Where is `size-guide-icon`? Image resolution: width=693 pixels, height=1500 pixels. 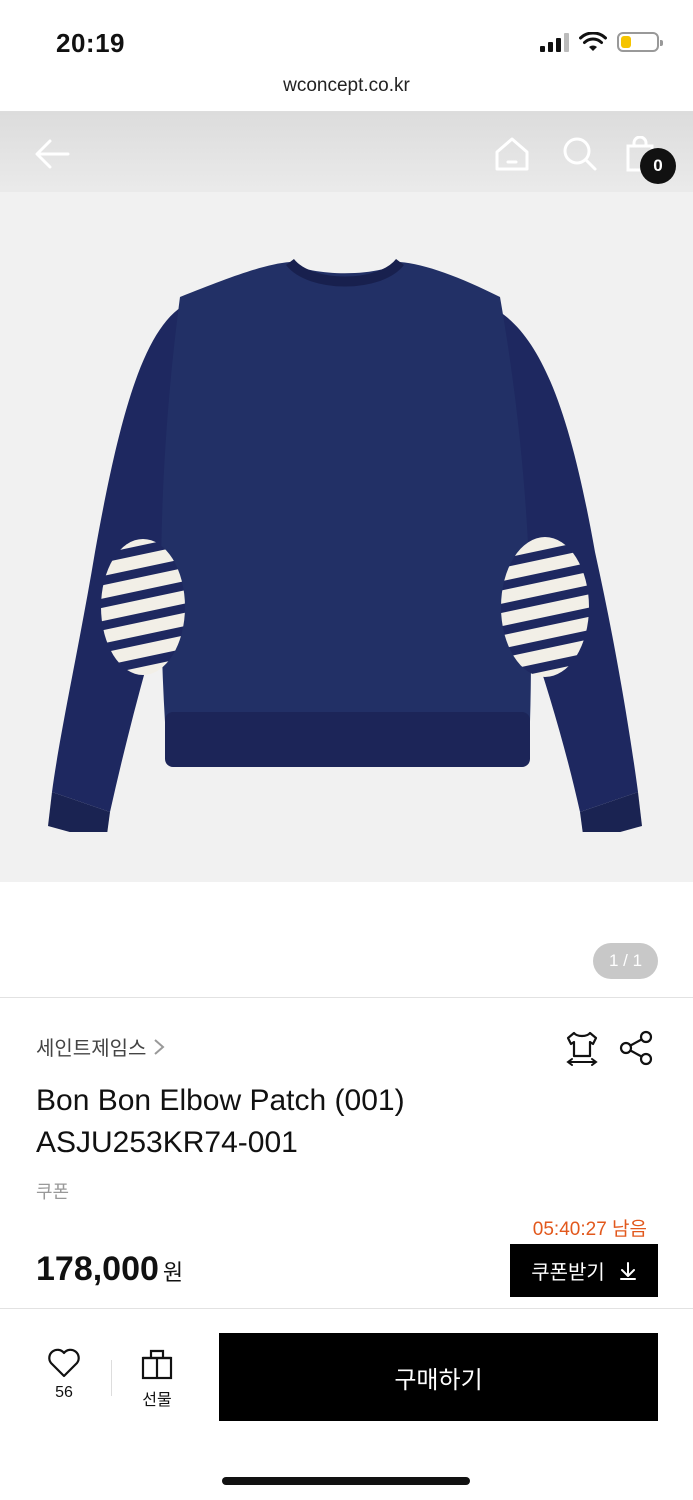
size-guide-icon is located at coordinates (582, 1048).